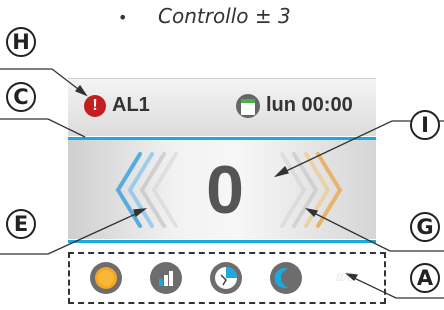  Describe the element at coordinates (21, 42) in the screenshot. I see `callout-h: H` at that location.